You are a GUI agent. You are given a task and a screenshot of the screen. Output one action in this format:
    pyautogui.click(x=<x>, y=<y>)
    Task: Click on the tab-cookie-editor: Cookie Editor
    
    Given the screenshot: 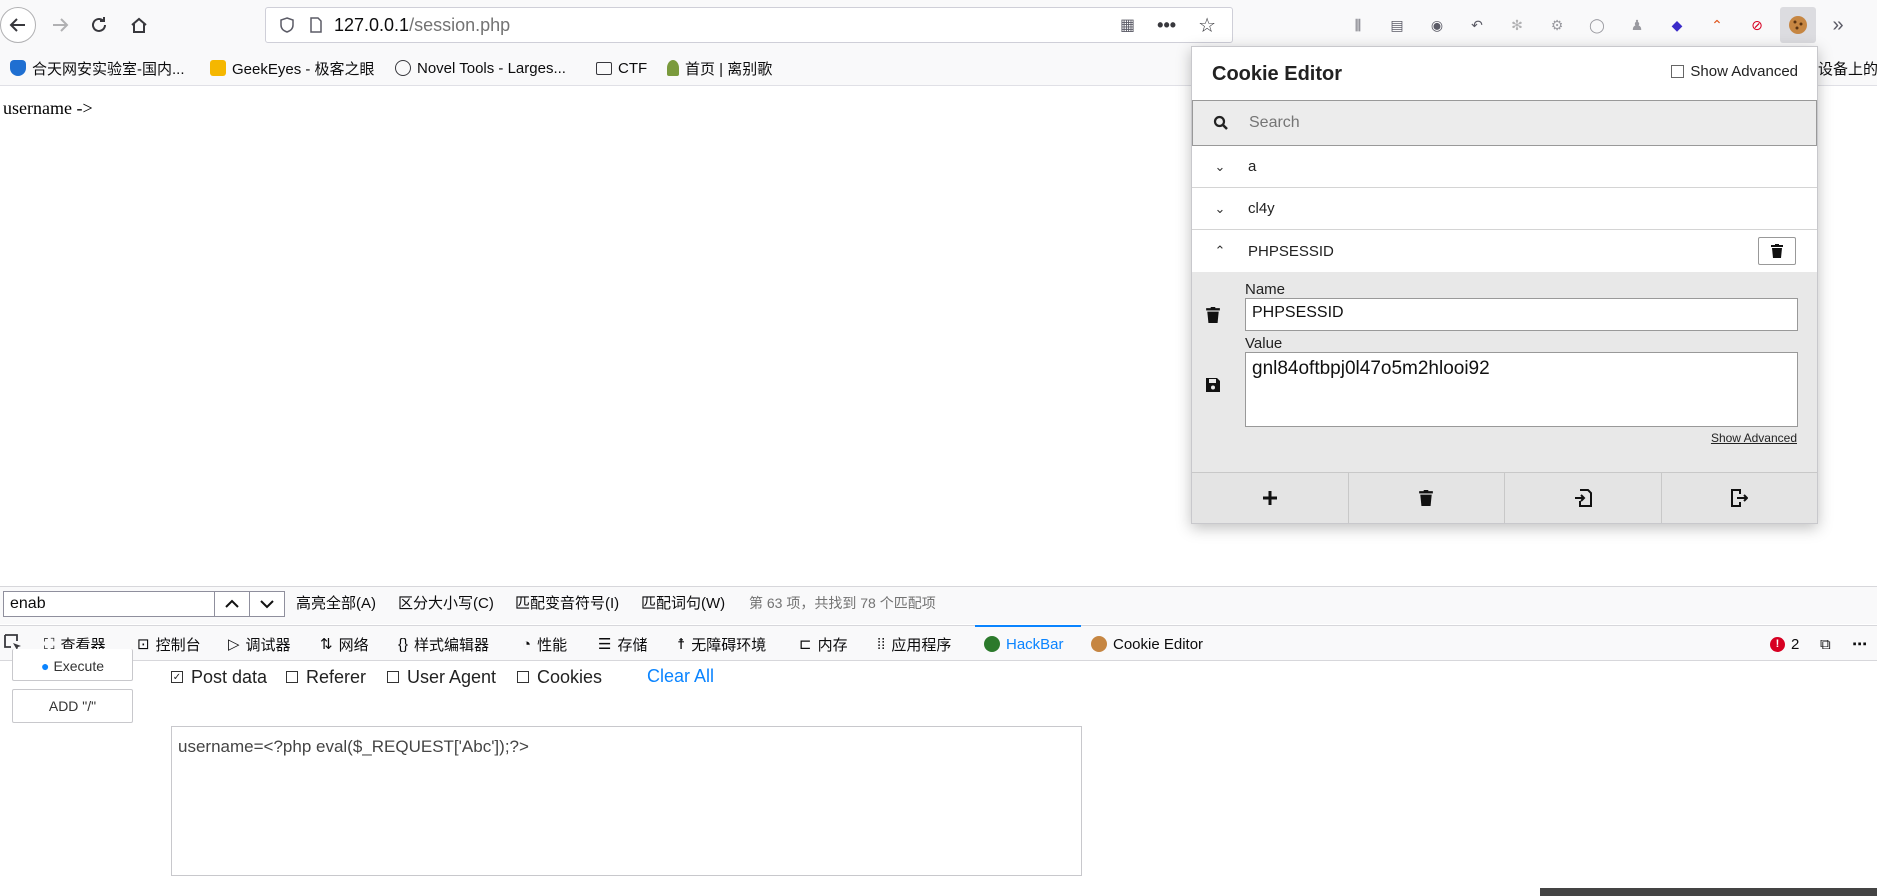 What is the action you would take?
    pyautogui.click(x=1147, y=644)
    